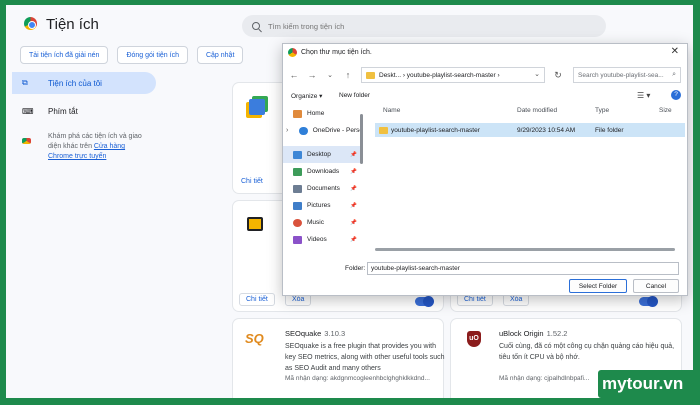 The height and width of the screenshot is (405, 700). What do you see at coordinates (306, 96) in the screenshot?
I see `organize-button: Organize ▾` at bounding box center [306, 96].